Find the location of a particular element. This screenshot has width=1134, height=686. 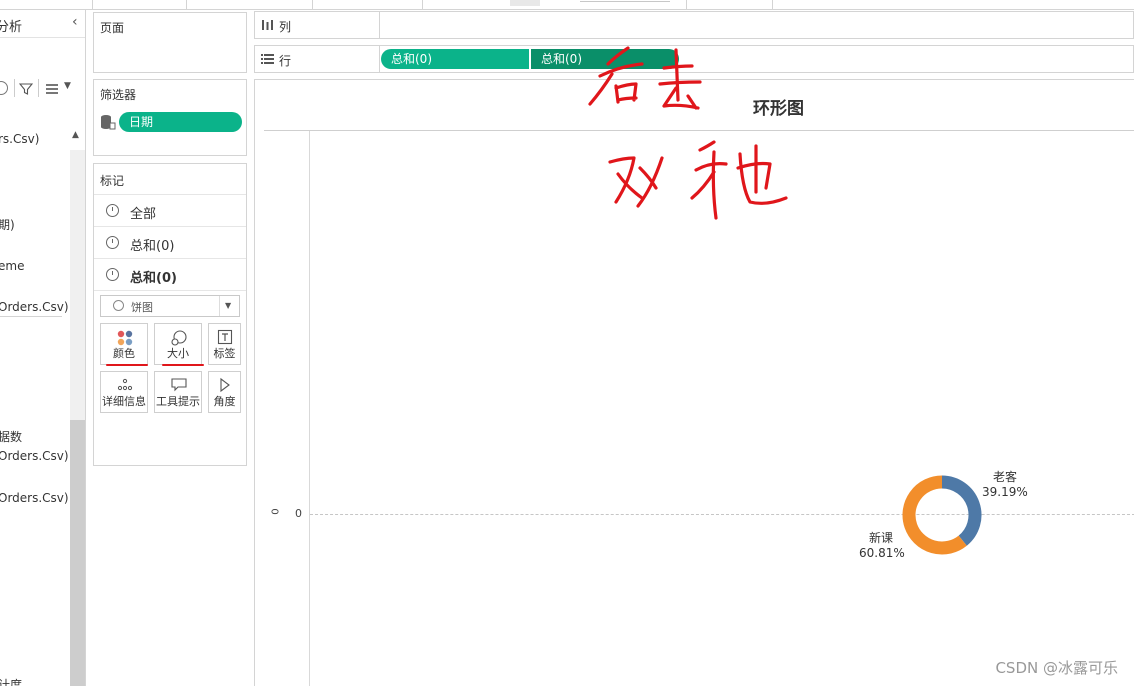

mark-type-select: 饼图 ▼ is located at coordinates (170, 306).